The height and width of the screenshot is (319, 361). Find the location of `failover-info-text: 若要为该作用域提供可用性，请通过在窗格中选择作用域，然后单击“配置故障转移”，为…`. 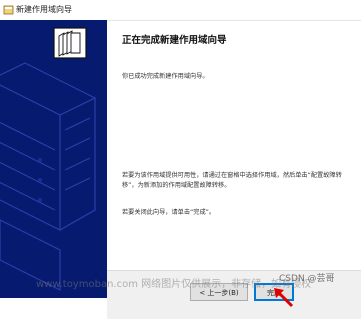

failover-info-text: 若要为该作用域提供可用性，请通过在窗格中选择作用域，然后单击“配置故障转移”，为… is located at coordinates (232, 180).